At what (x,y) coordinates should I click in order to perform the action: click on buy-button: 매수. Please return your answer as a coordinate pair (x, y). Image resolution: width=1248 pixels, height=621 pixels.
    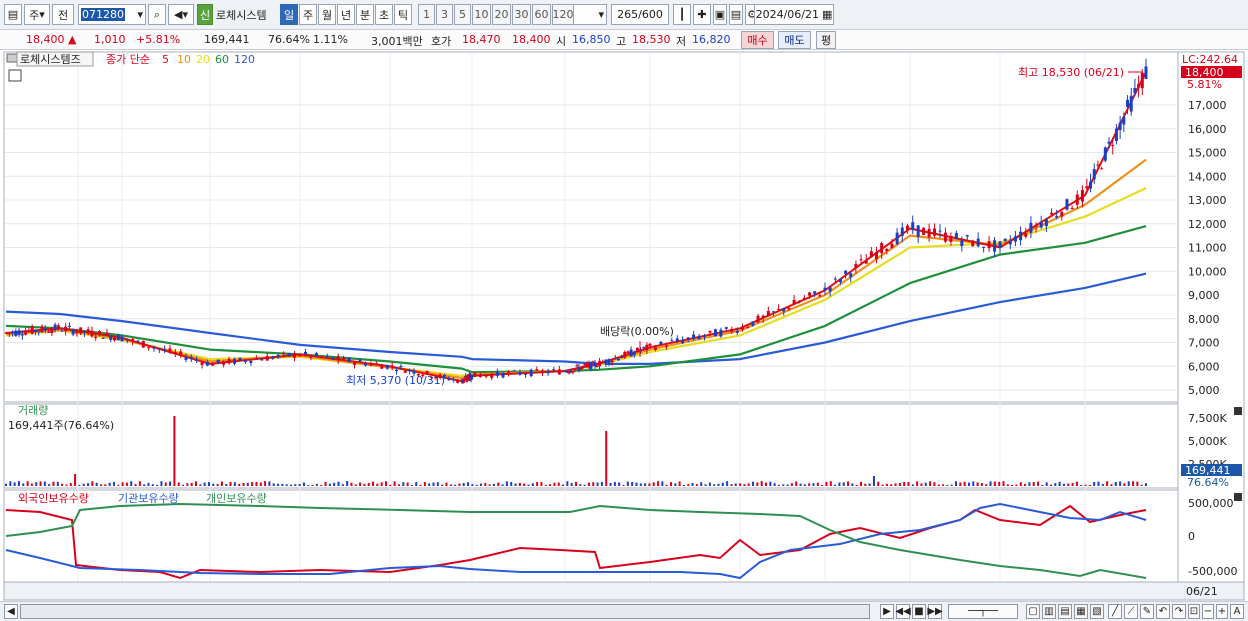
    Looking at the image, I should click on (757, 40).